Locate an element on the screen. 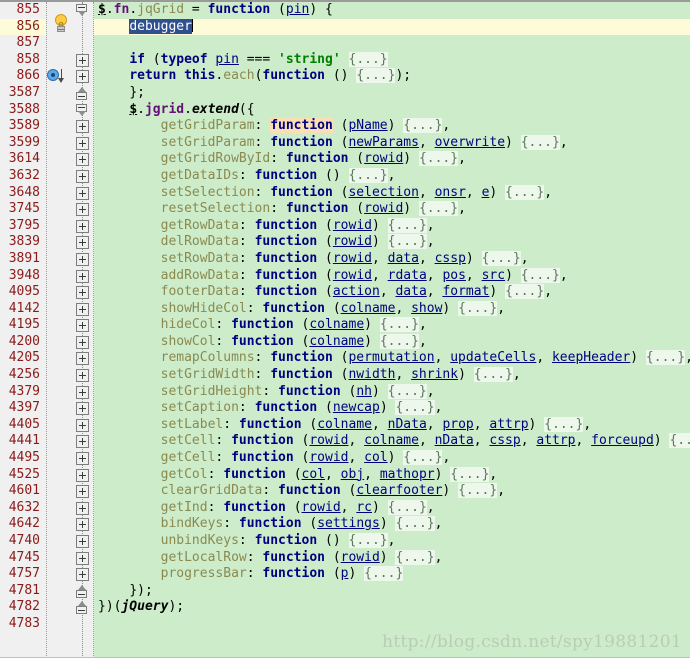  fold-collapse-icon is located at coordinates (82, 110).